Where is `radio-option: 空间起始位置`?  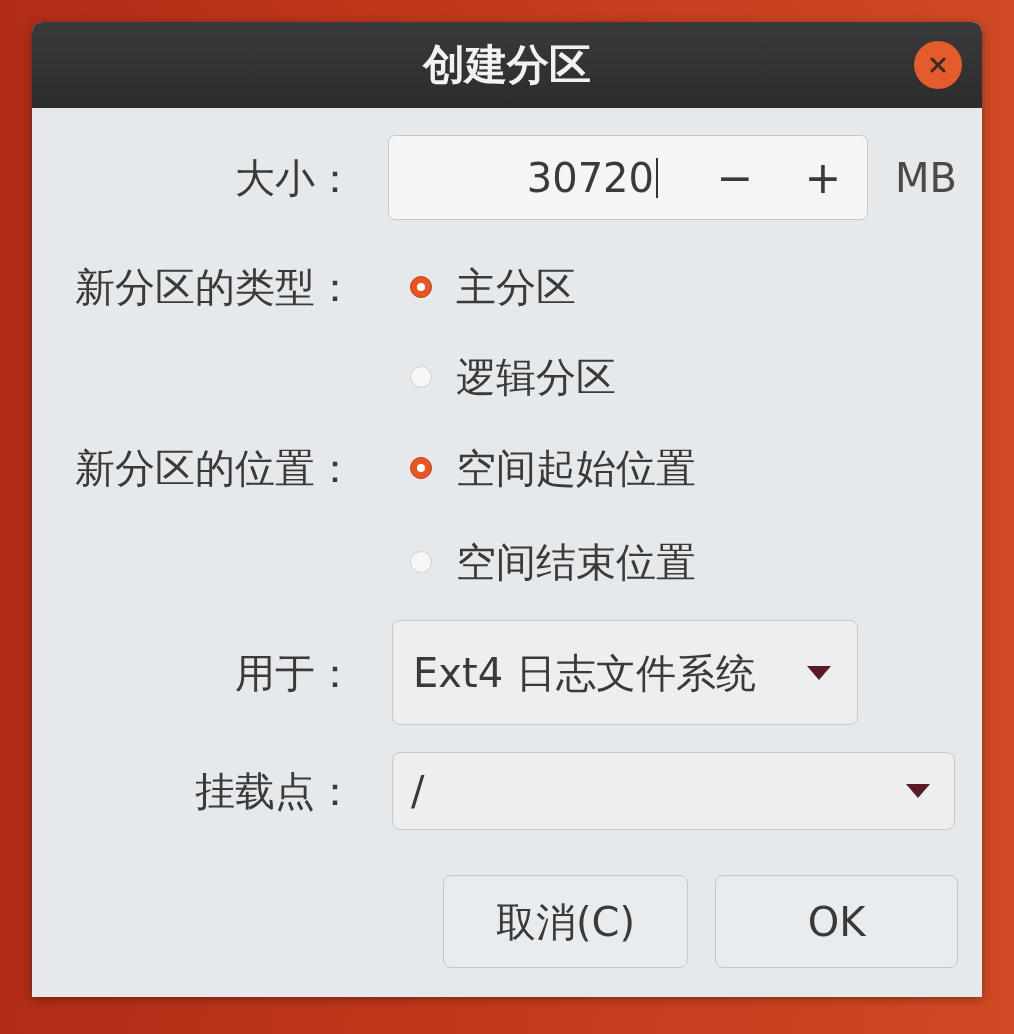 radio-option: 空间起始位置 is located at coordinates (542, 467).